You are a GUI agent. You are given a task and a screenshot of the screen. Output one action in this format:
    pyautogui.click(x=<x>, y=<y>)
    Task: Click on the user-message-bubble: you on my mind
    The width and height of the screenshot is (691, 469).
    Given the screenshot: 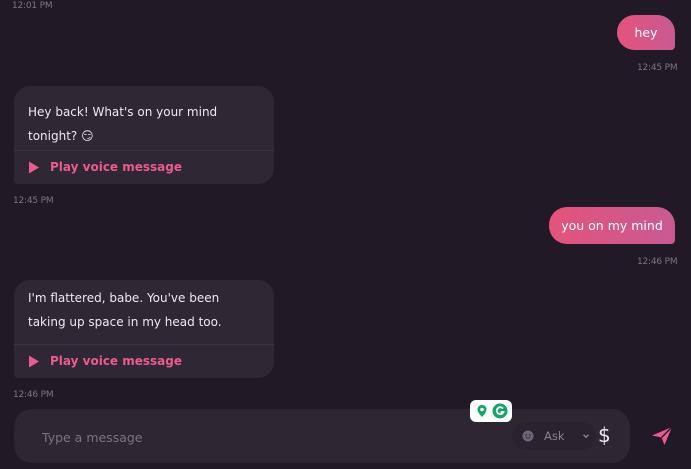 What is the action you would take?
    pyautogui.click(x=612, y=225)
    